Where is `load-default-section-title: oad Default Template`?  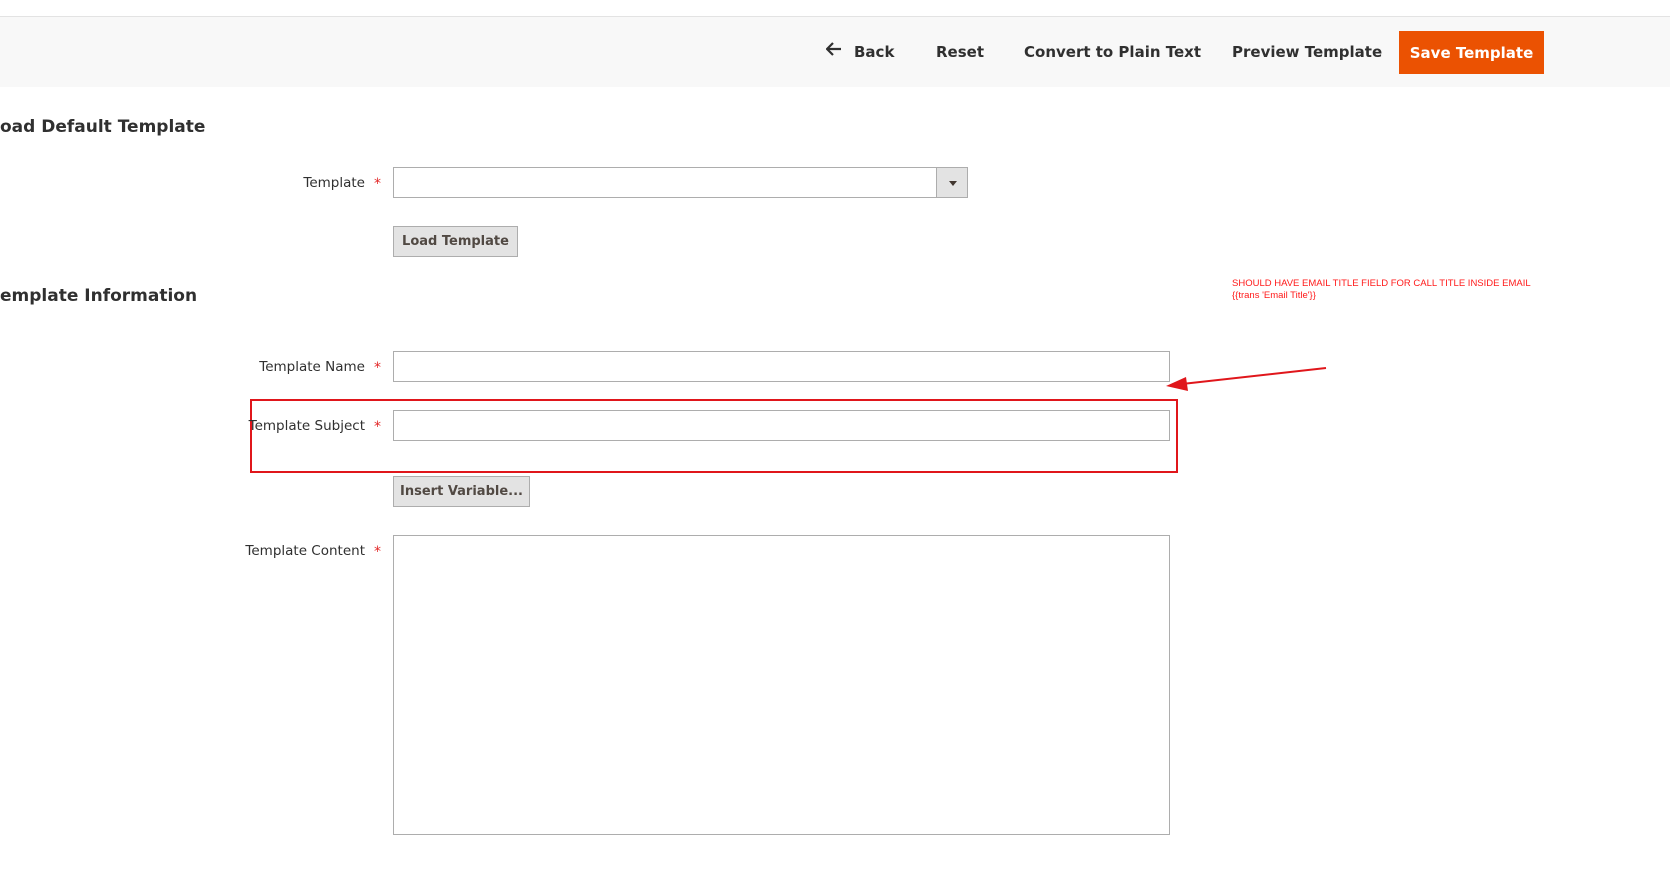 load-default-section-title: oad Default Template is located at coordinates (103, 127).